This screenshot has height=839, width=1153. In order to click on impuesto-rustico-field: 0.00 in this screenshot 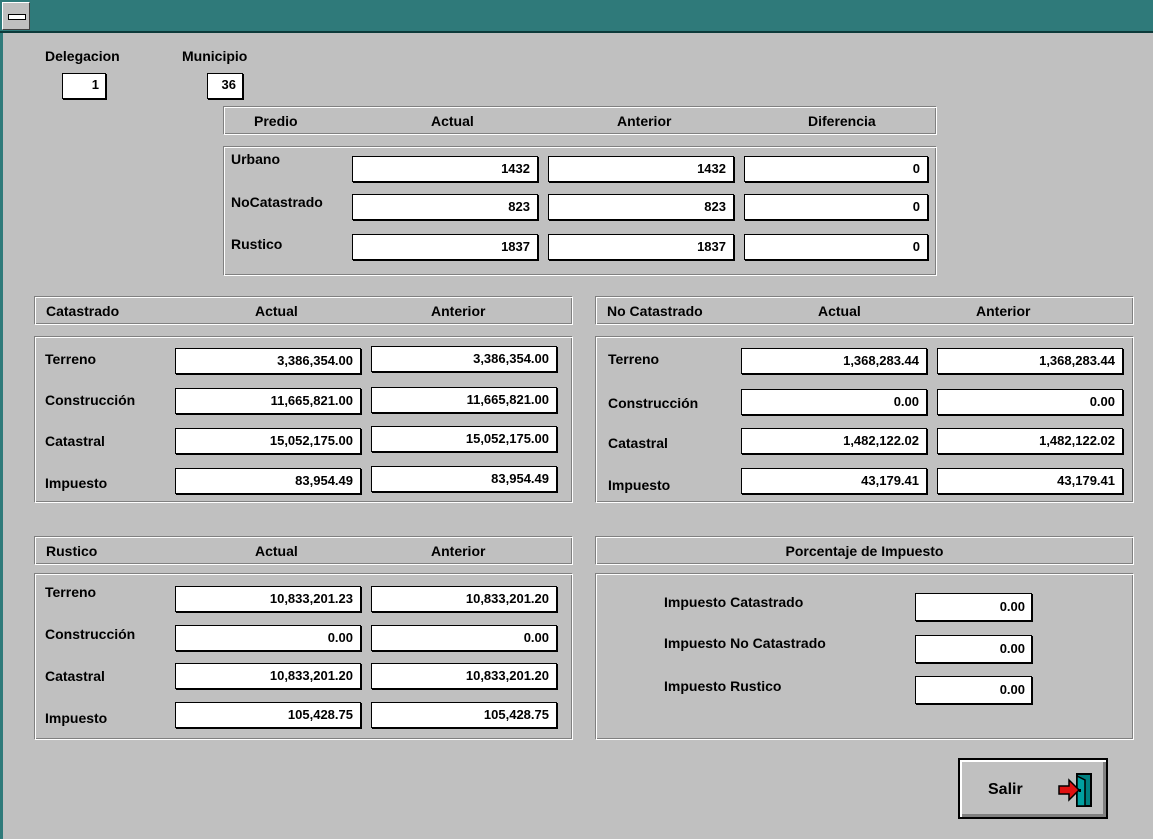, I will do `click(973, 690)`.